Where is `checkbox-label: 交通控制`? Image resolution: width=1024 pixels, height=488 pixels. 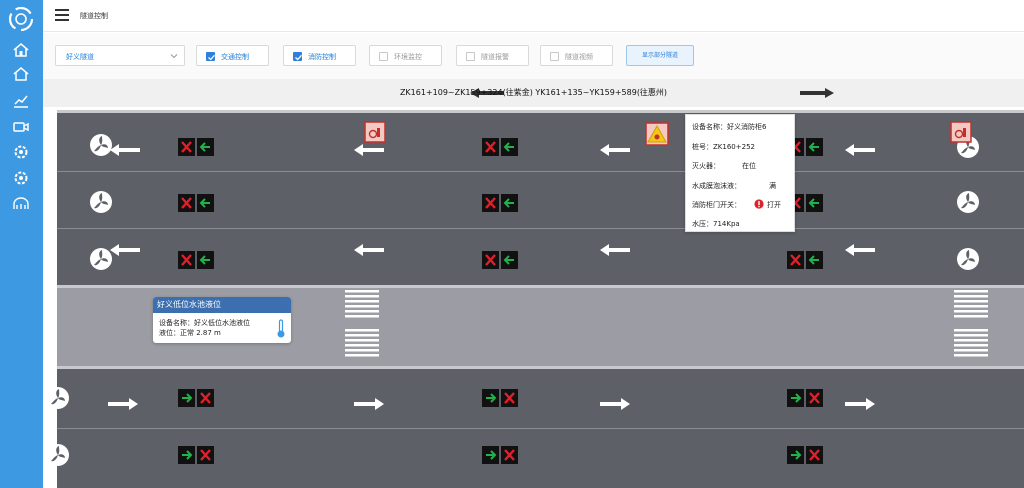 checkbox-label: 交通控制 is located at coordinates (235, 57).